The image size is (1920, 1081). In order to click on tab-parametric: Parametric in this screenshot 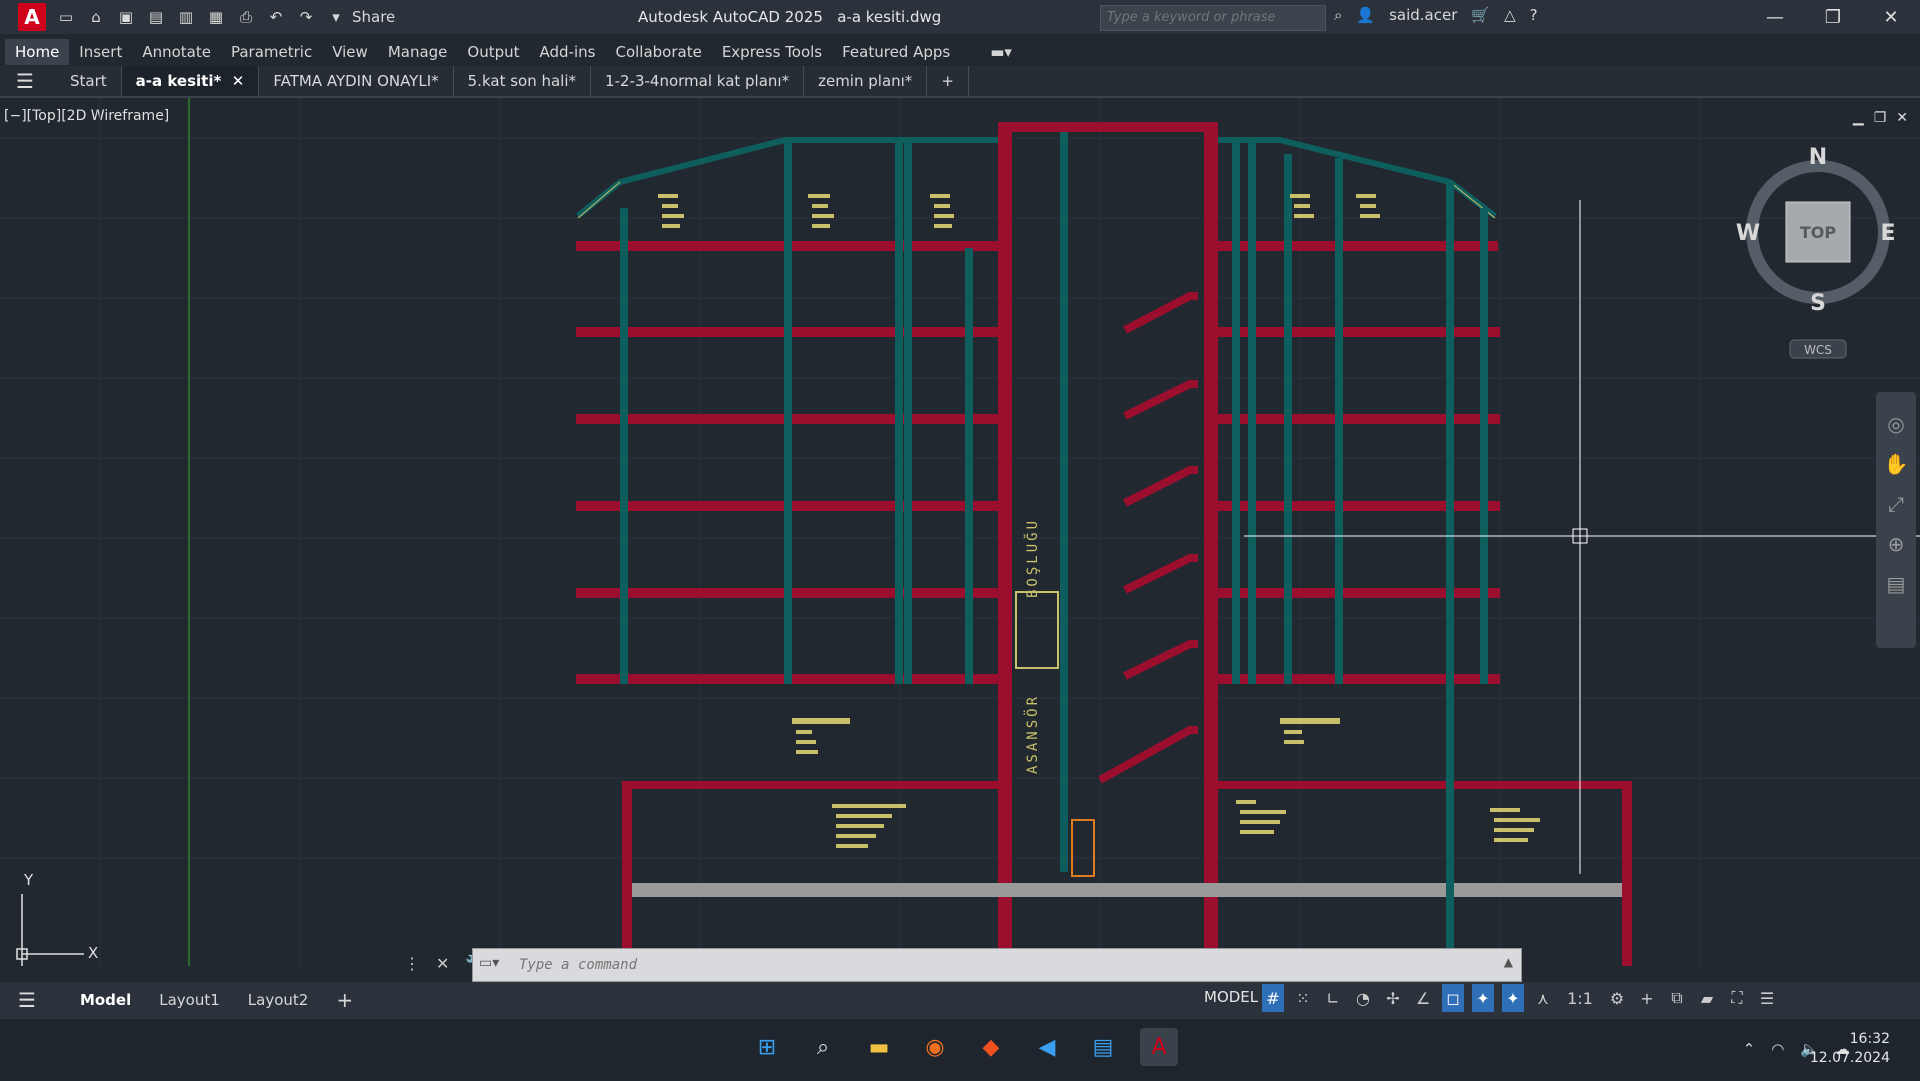, I will do `click(271, 52)`.